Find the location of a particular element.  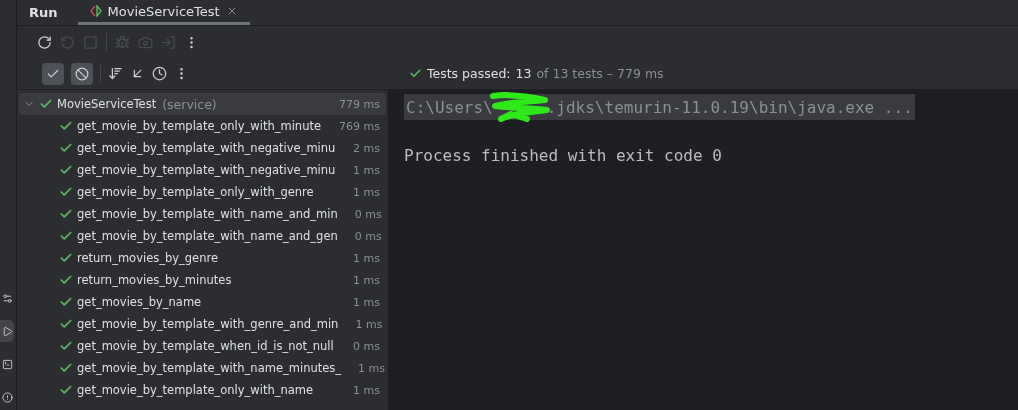

status-count: 13 is located at coordinates (523, 73).